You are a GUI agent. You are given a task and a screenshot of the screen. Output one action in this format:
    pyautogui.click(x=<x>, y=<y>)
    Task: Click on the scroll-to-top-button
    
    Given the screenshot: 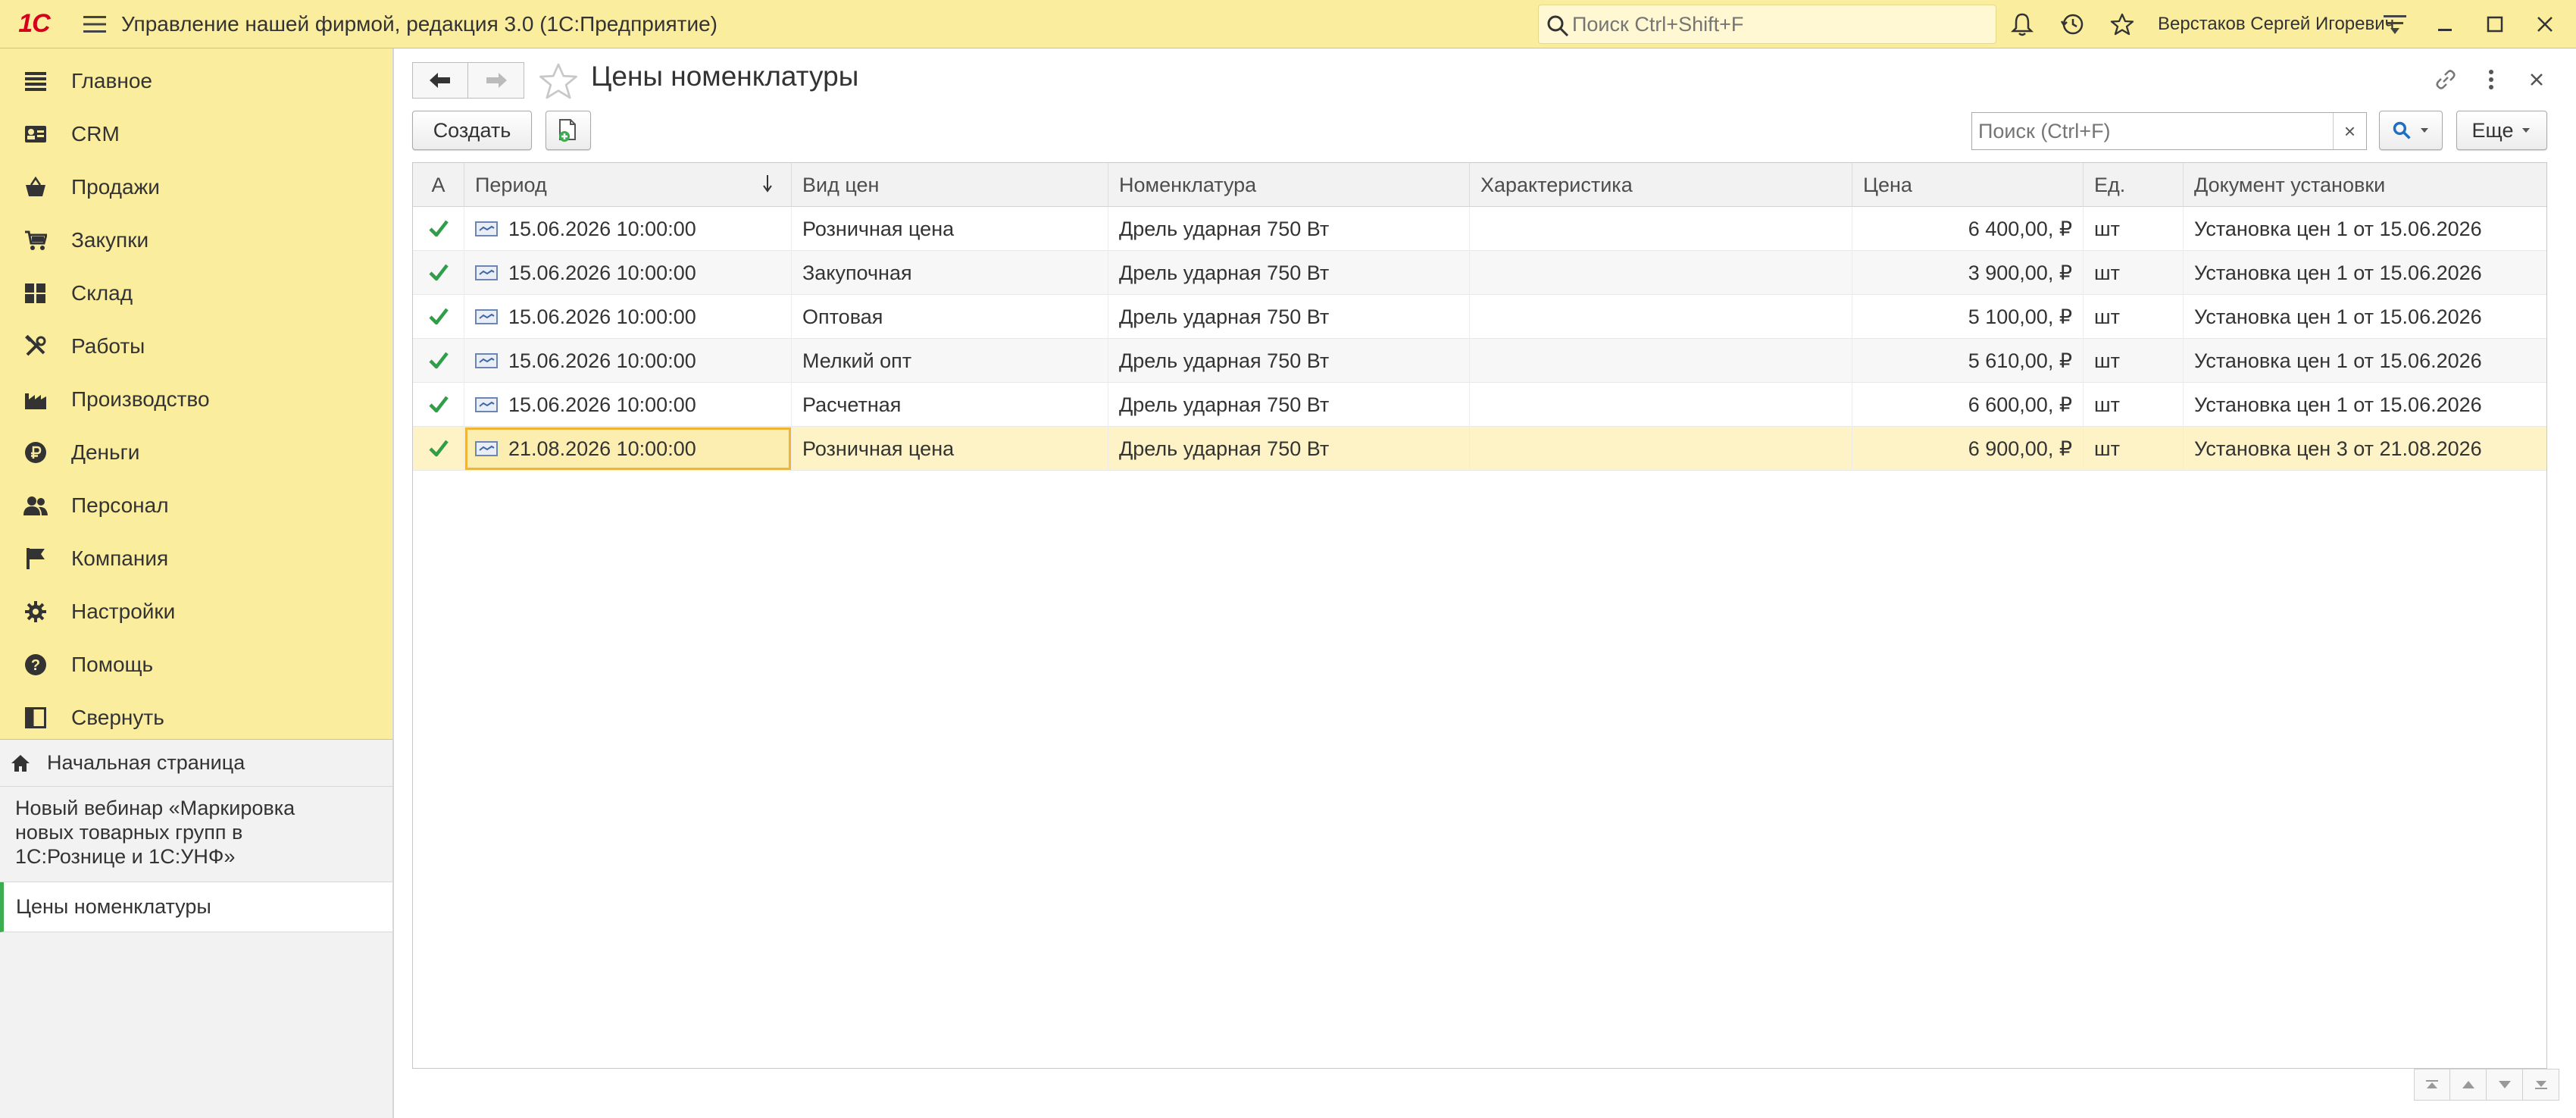 What is the action you would take?
    pyautogui.click(x=2432, y=1085)
    